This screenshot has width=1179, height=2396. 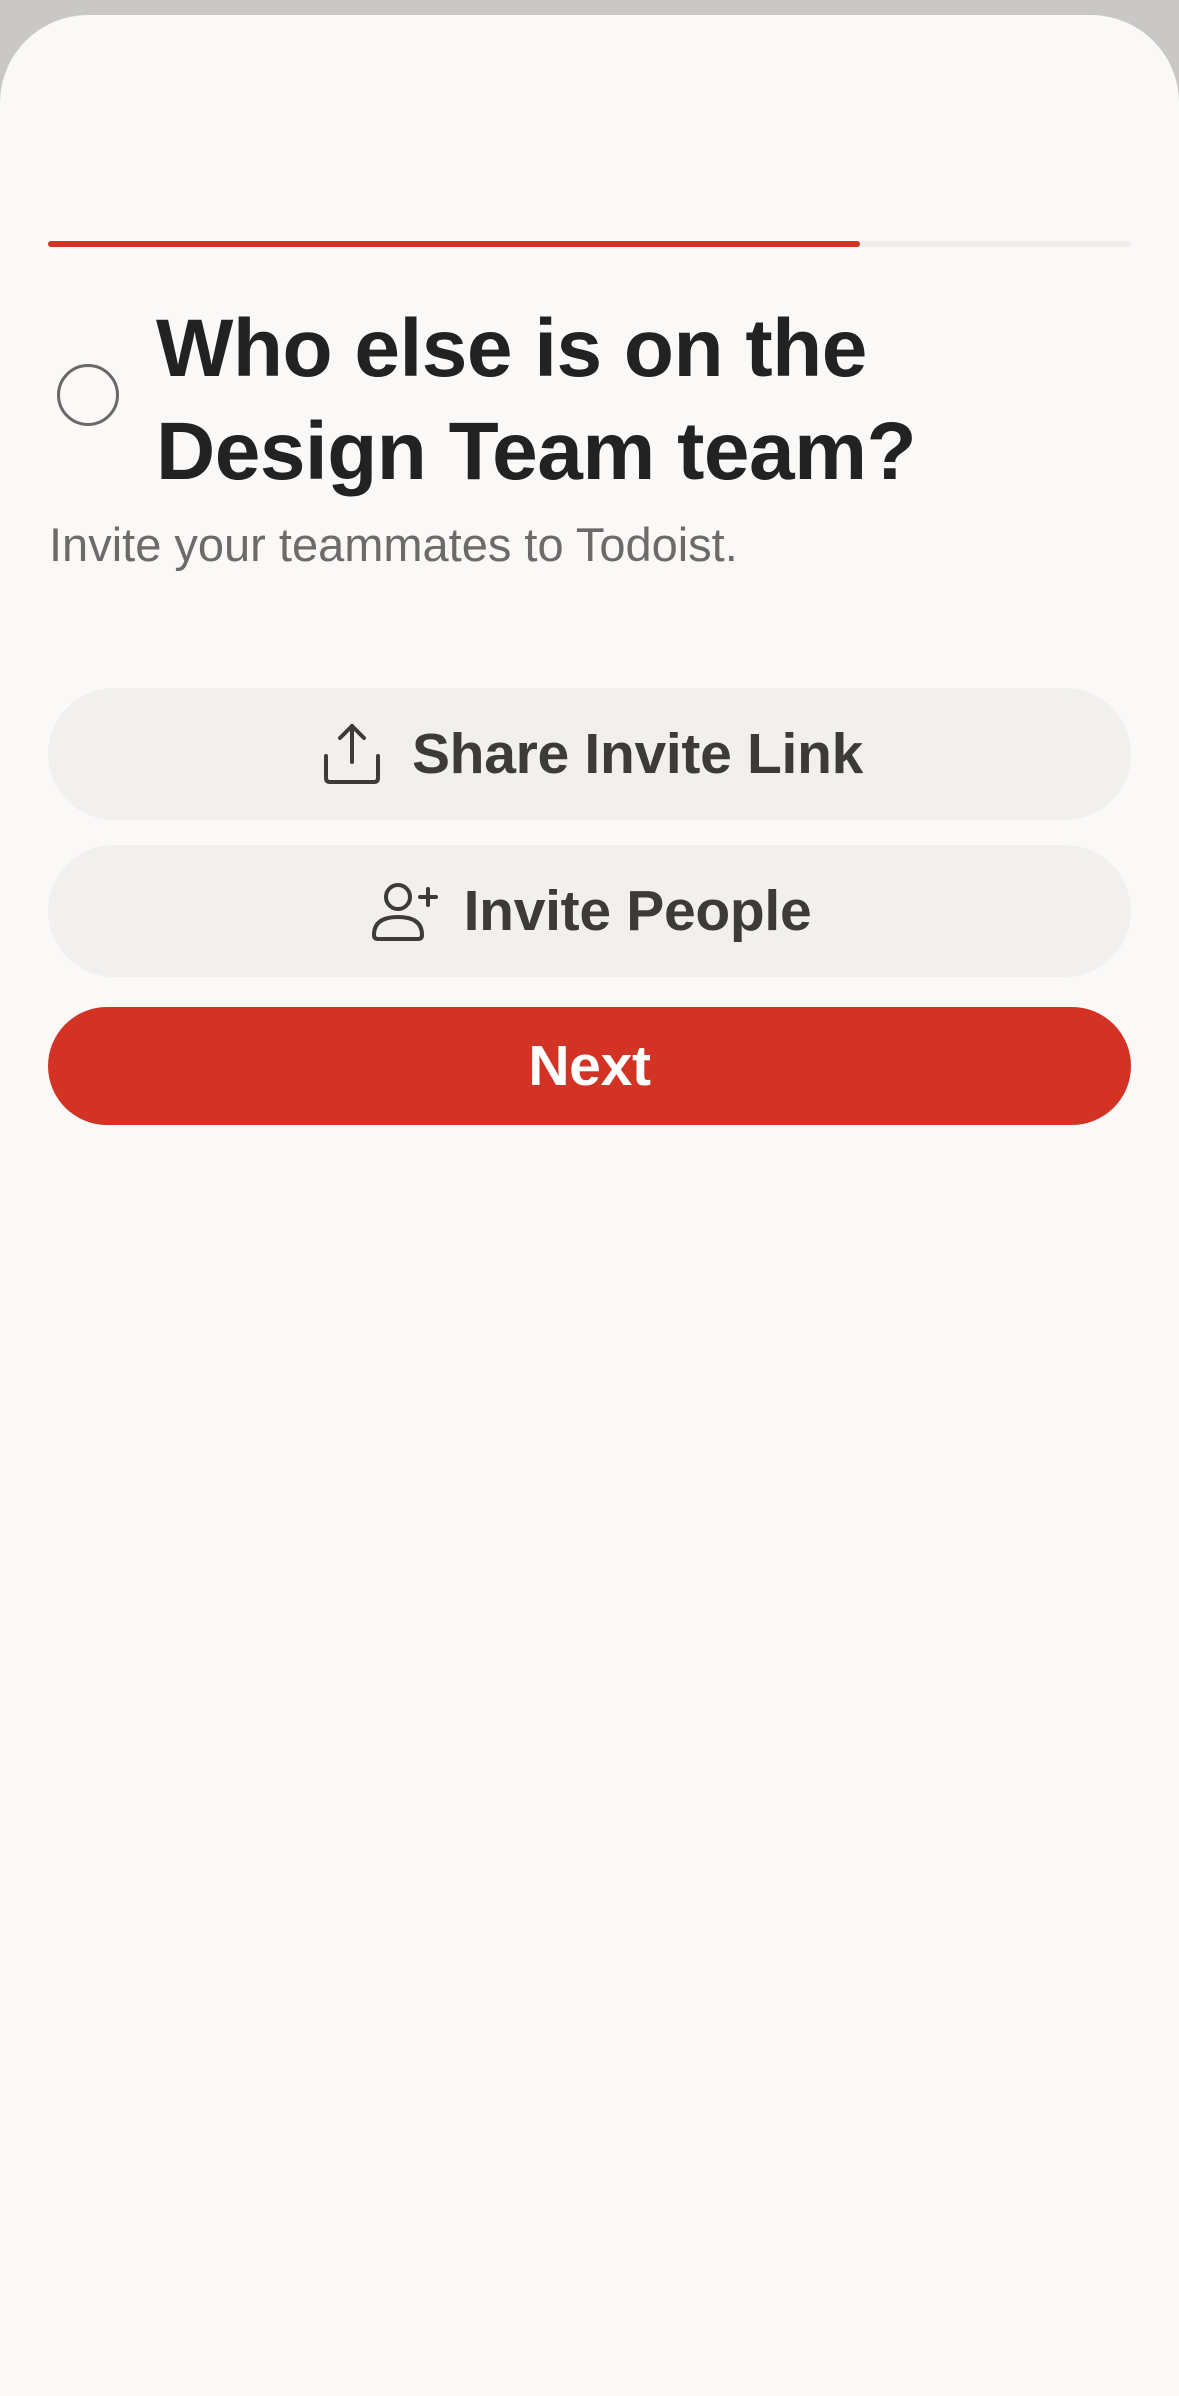 I want to click on next-button-label: Next, so click(x=589, y=1066).